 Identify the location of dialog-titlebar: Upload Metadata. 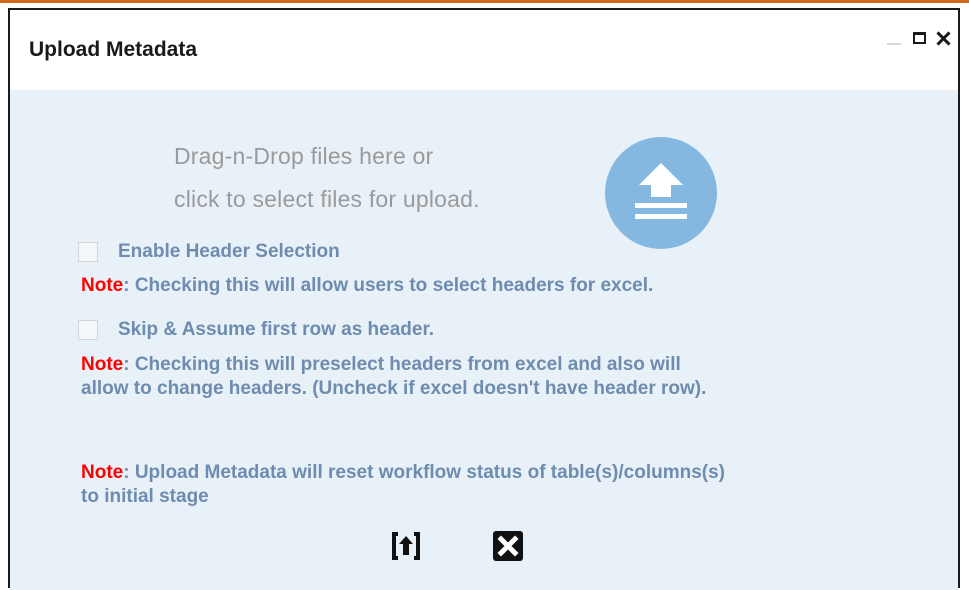
(484, 50).